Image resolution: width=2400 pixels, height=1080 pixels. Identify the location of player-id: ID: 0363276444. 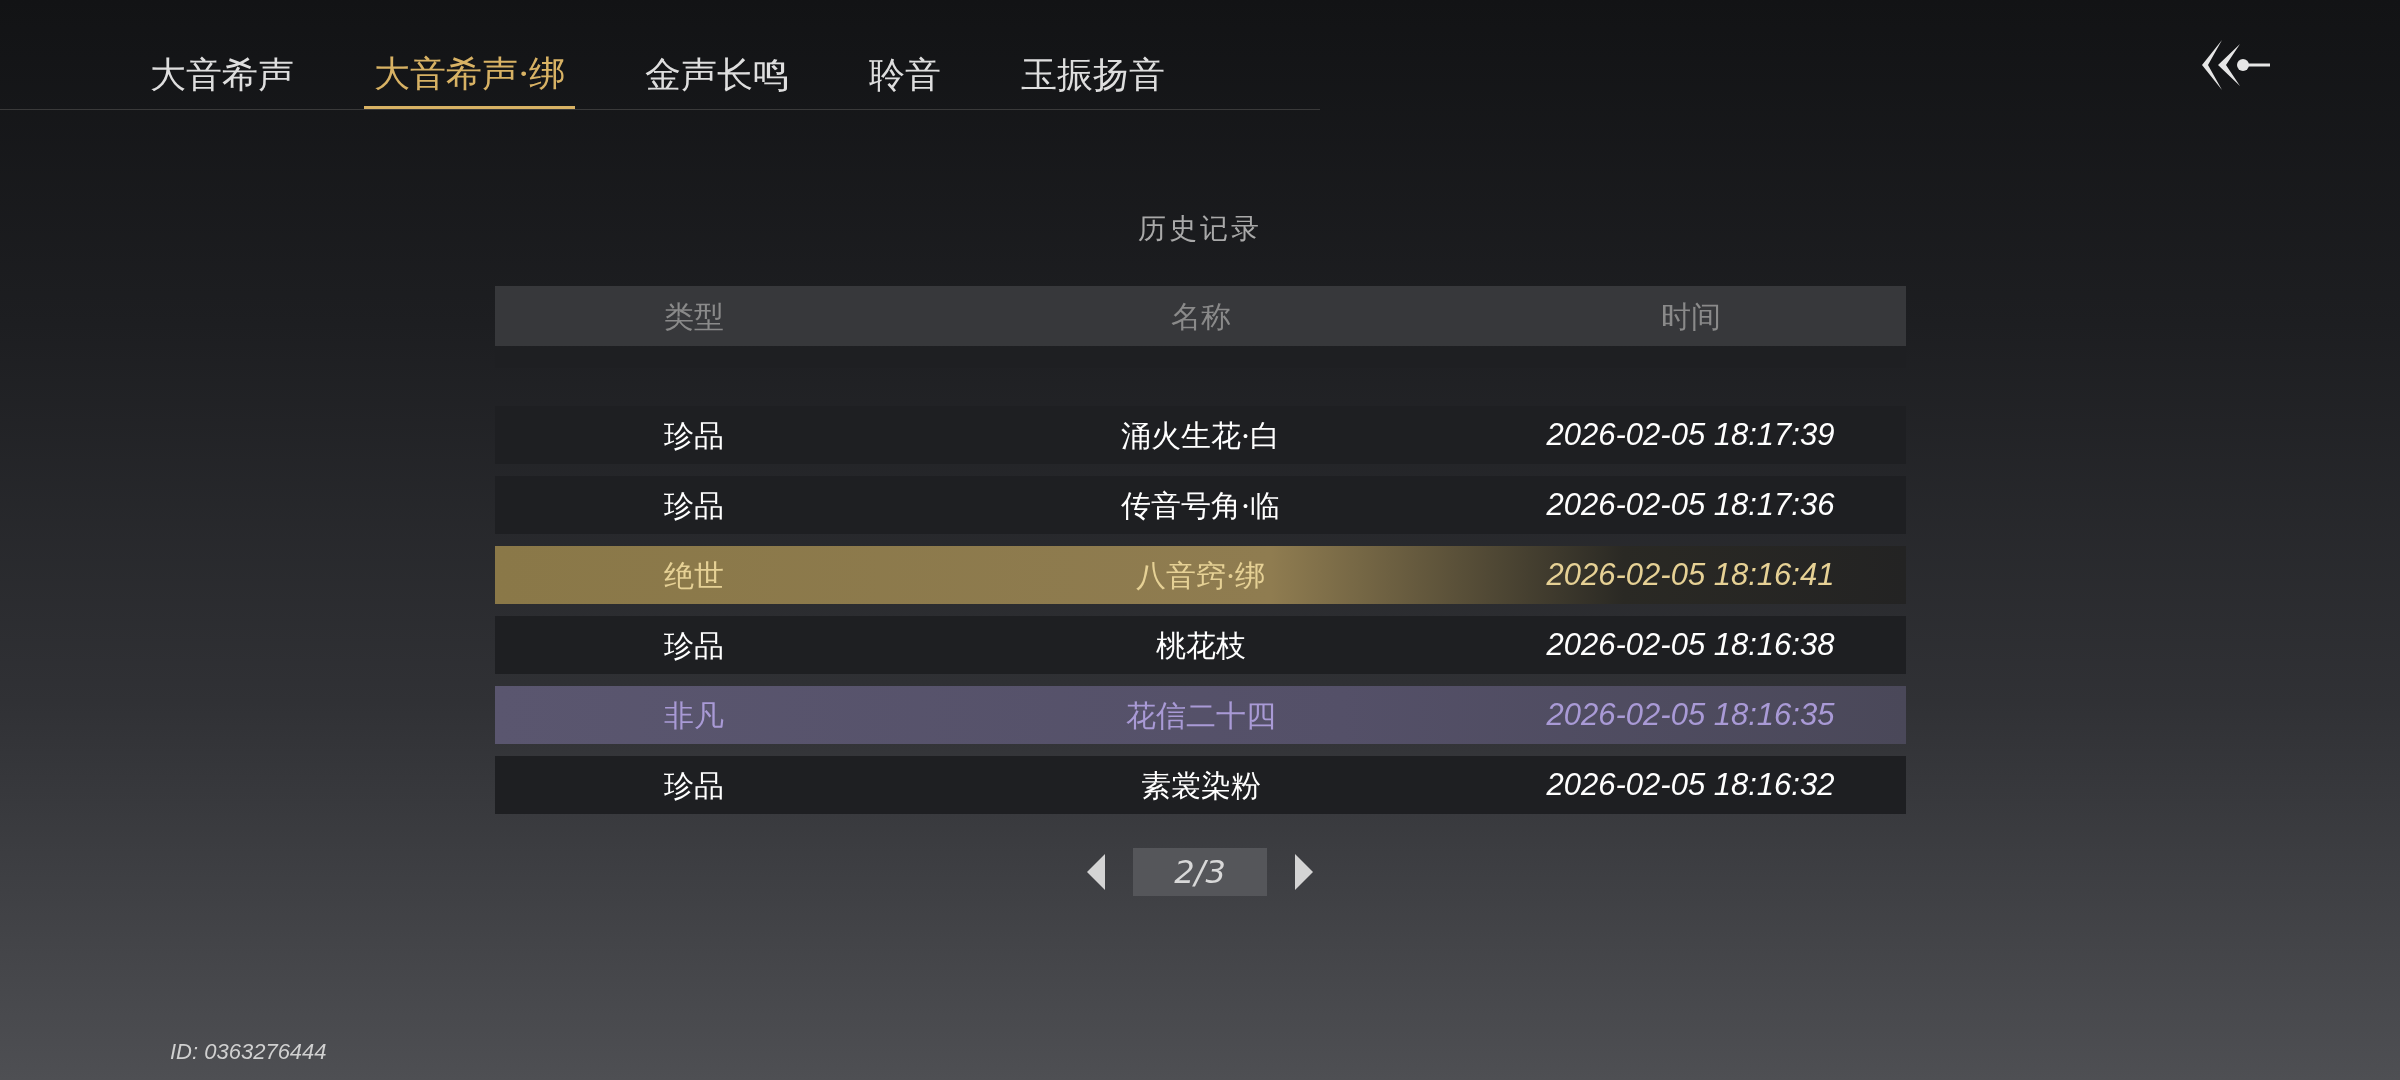
(249, 1052).